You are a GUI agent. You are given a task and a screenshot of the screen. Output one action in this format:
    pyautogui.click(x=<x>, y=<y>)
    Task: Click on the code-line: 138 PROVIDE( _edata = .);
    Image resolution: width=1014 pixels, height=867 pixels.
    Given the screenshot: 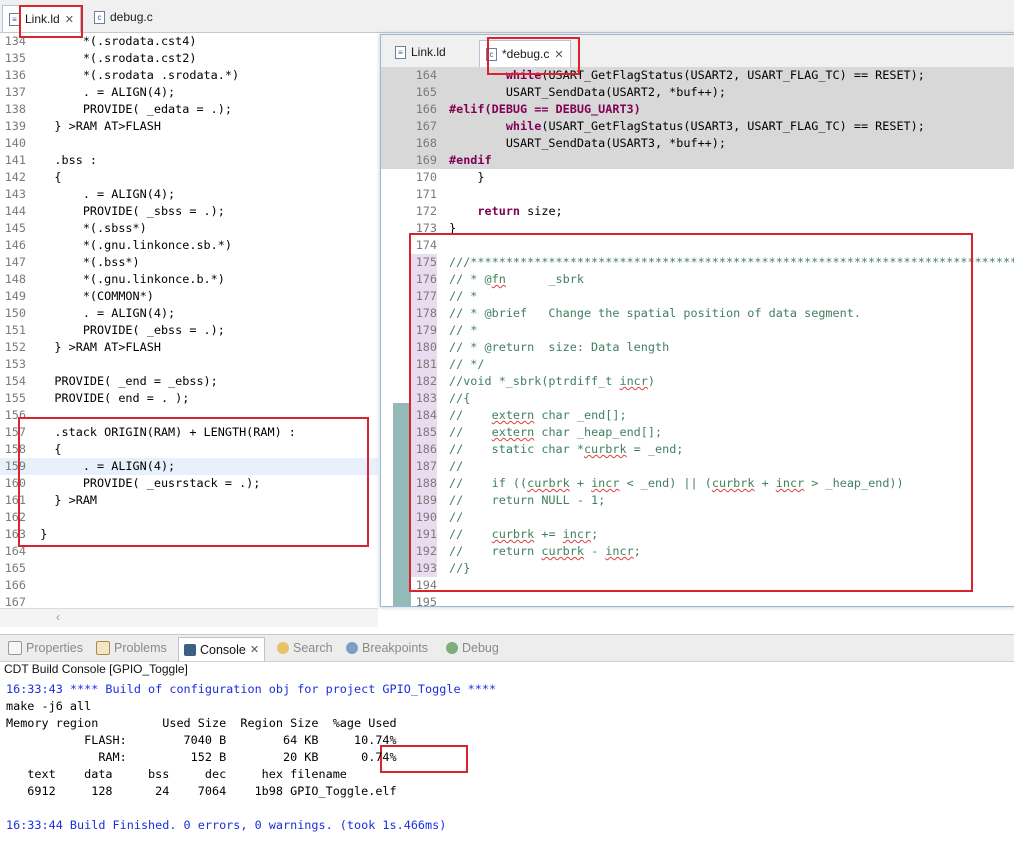 What is the action you would take?
    pyautogui.click(x=189, y=109)
    